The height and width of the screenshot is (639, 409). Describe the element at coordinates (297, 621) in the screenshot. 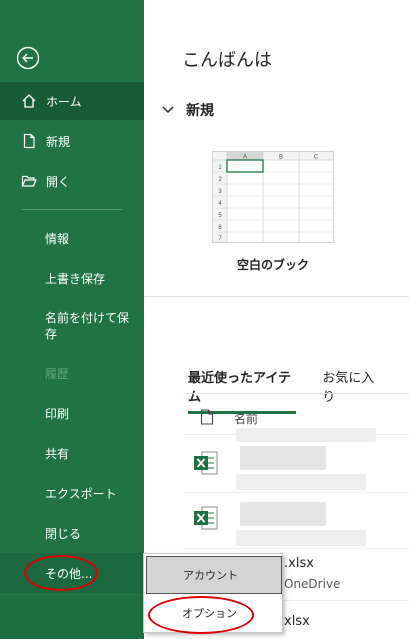

I see `file-name-partial: xlsx` at that location.